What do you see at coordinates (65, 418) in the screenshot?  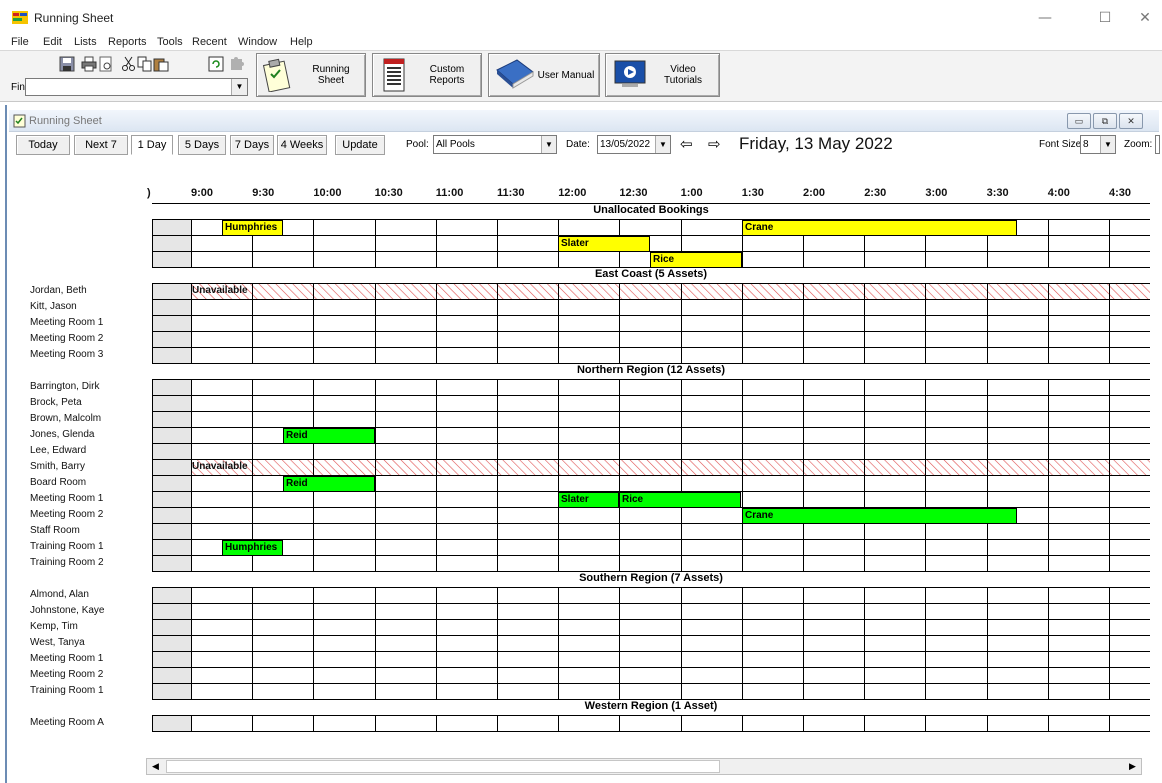 I see `asset-label: Brown, Malcolm` at bounding box center [65, 418].